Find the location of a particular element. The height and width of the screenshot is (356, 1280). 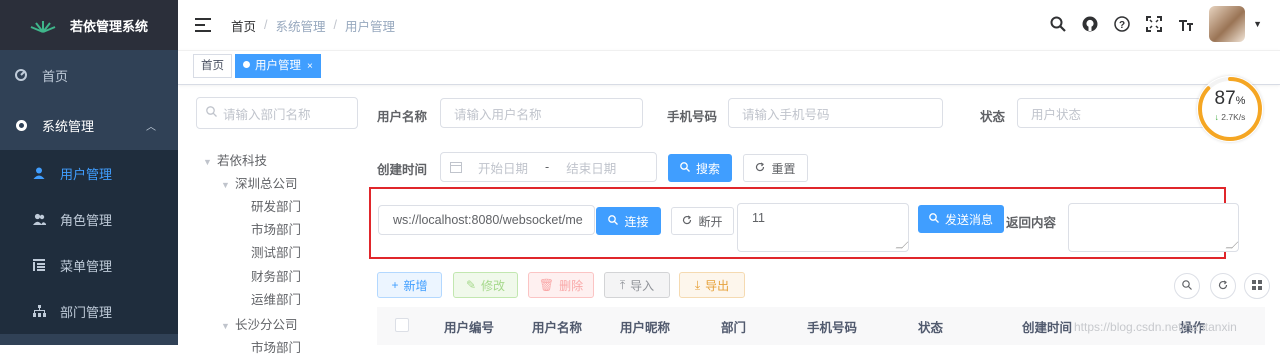

return-content-label: 返回内容 is located at coordinates (1031, 223).